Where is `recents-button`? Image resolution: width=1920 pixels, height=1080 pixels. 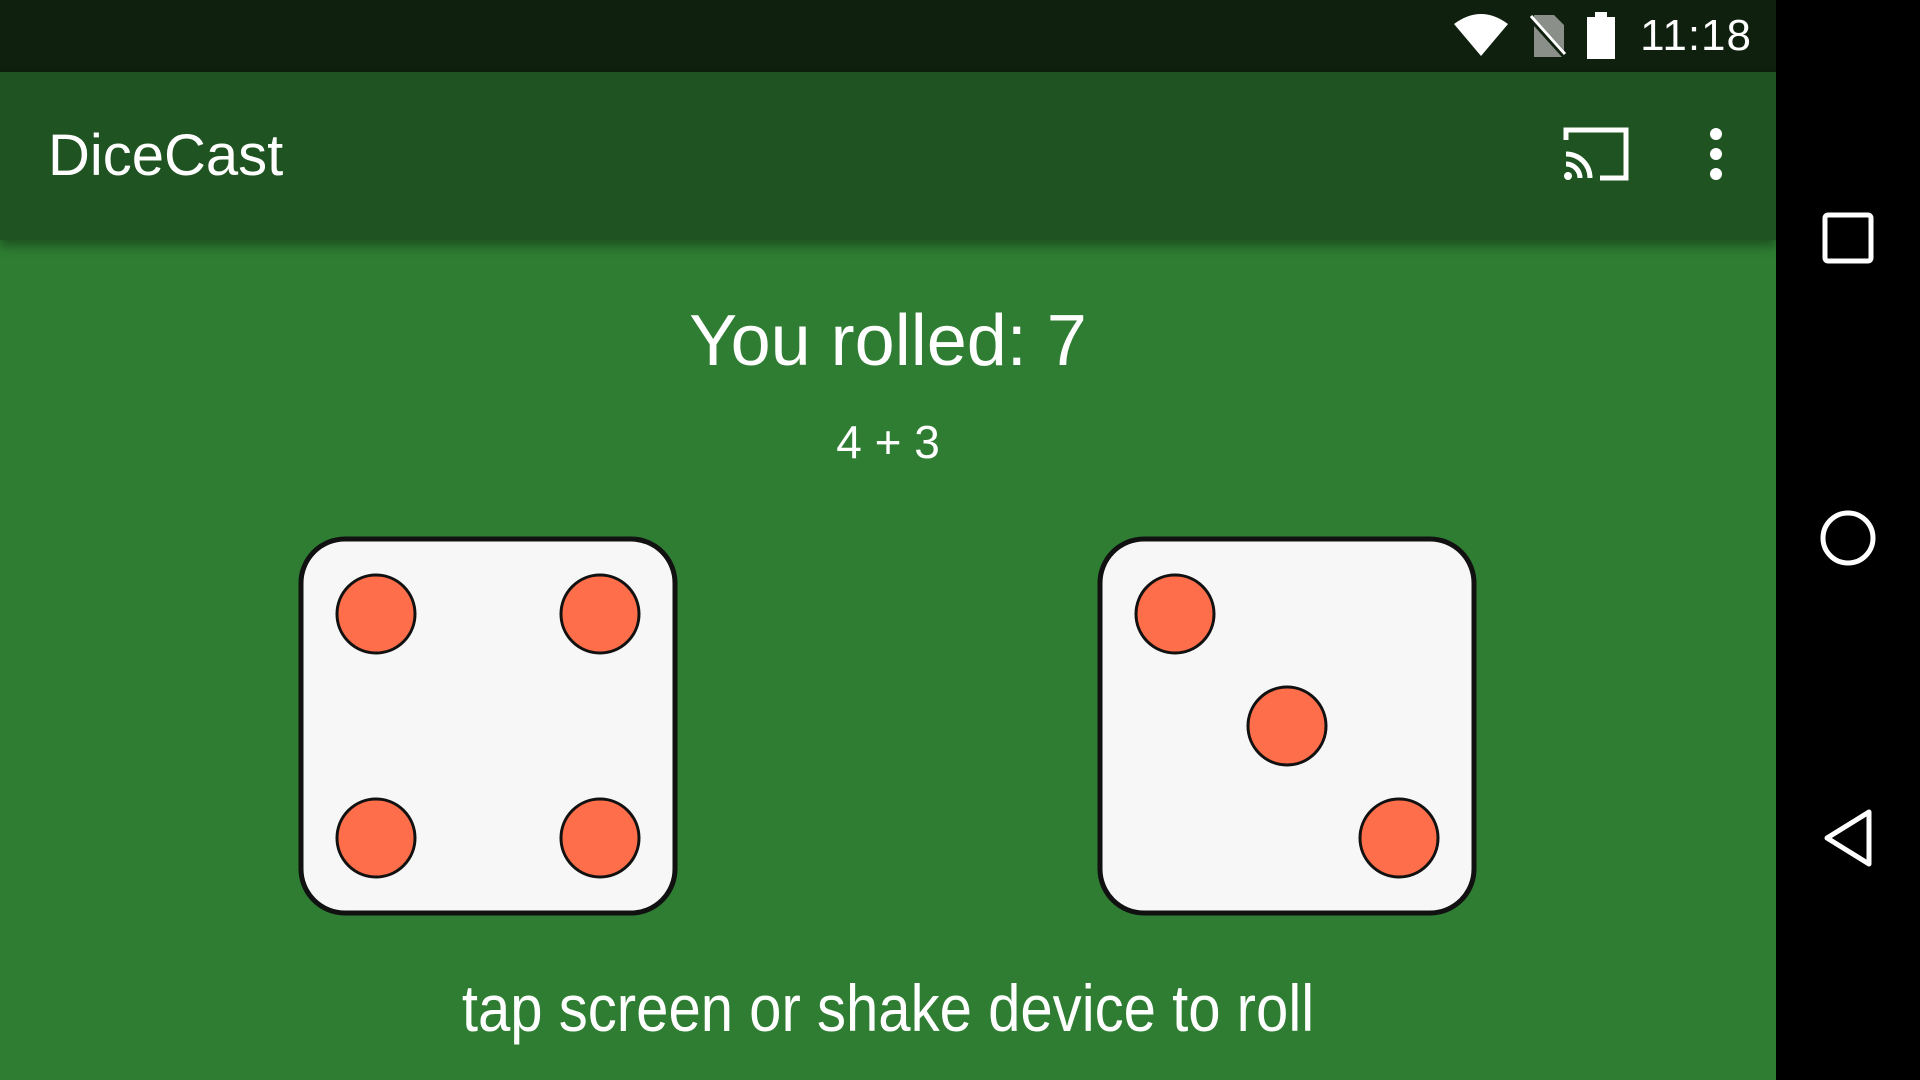 recents-button is located at coordinates (1848, 240).